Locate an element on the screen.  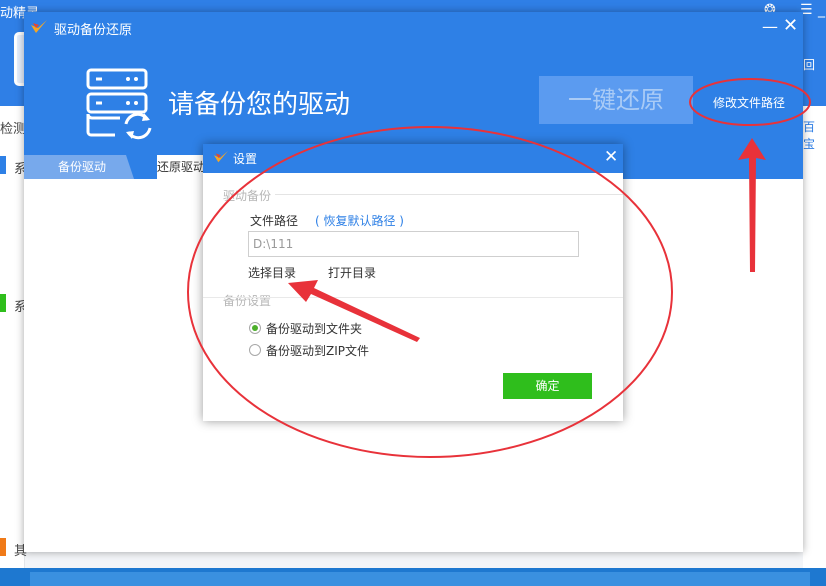
option-backup-to-folder: 备份驱动到文件夹 is located at coordinates (305, 328).